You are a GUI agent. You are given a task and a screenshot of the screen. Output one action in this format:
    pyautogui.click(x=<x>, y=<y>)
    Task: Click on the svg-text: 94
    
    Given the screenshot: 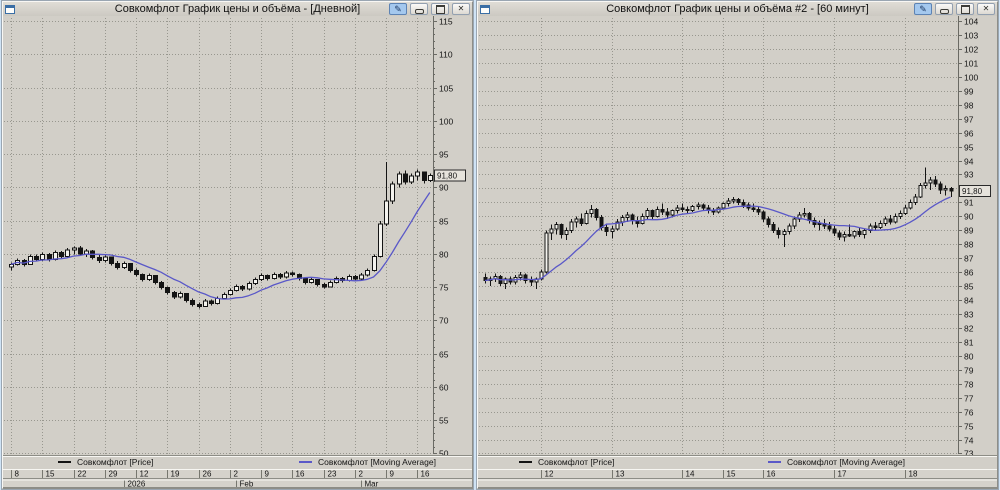 What is the action you would take?
    pyautogui.click(x=969, y=162)
    